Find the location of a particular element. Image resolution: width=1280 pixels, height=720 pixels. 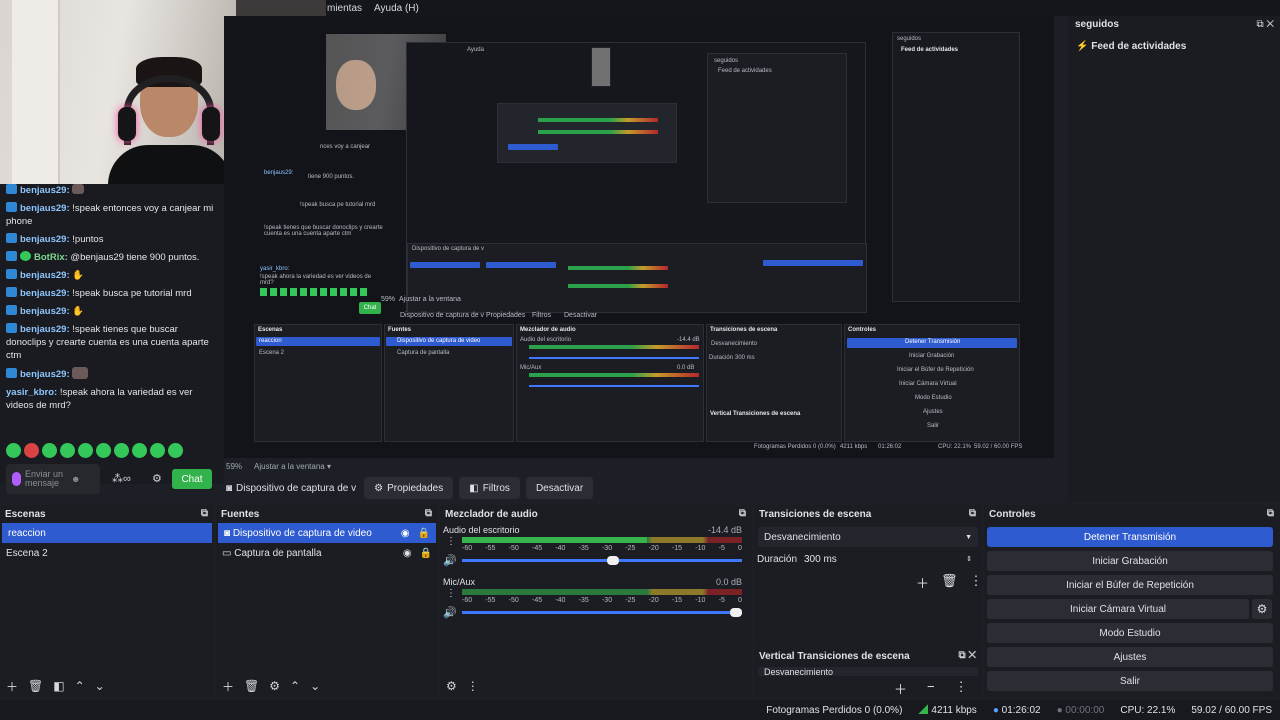

filter-icon: ◧ is located at coordinates (58, 686).